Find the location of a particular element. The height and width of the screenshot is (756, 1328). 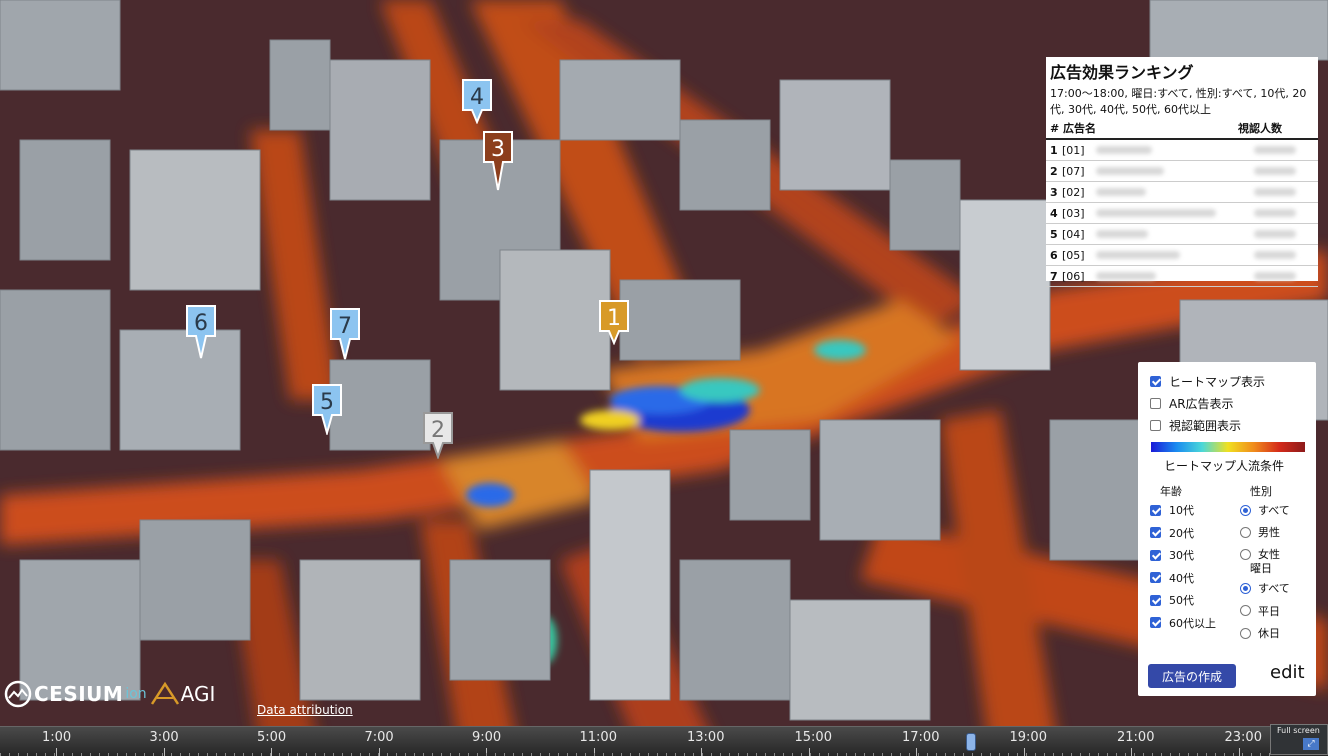

cesium-ion-logo: CESIUM ion AGI is located at coordinates (109, 694).